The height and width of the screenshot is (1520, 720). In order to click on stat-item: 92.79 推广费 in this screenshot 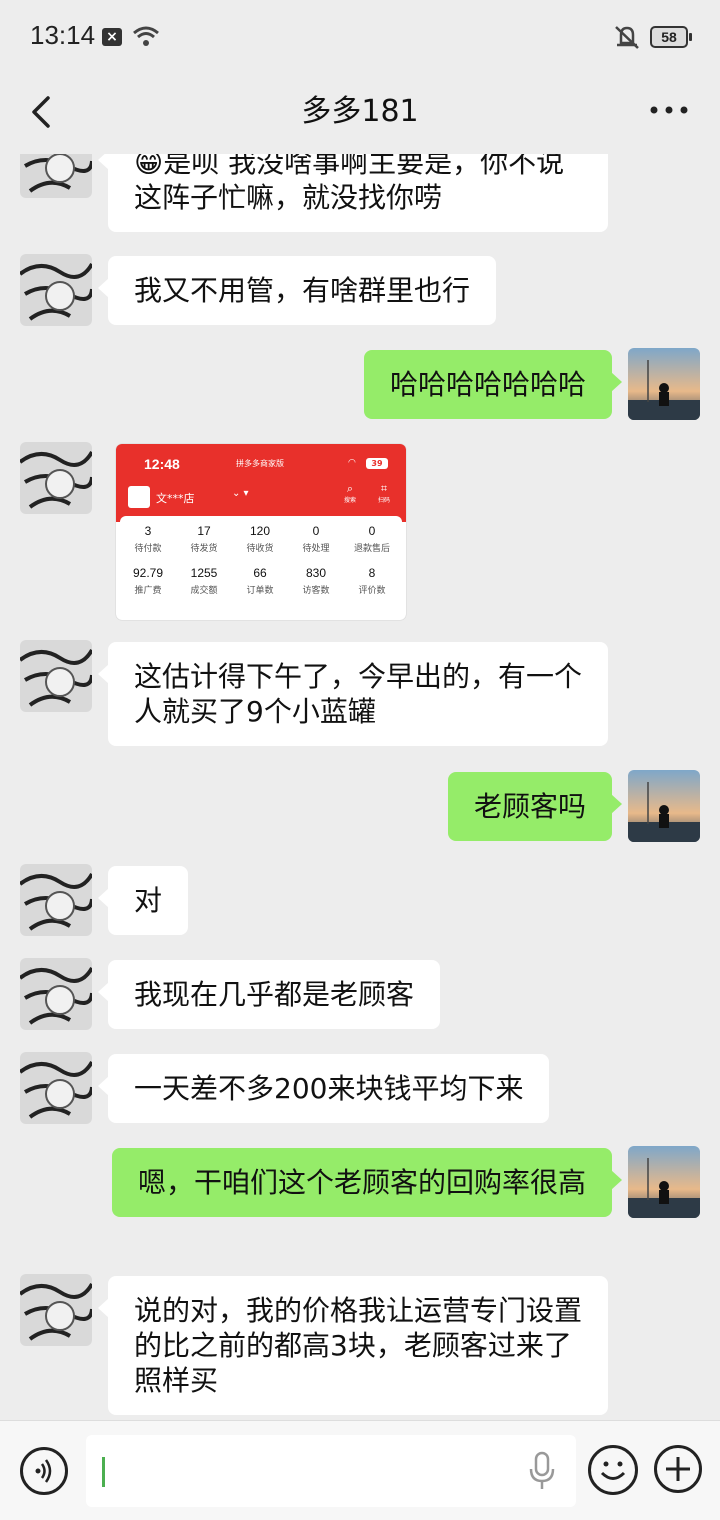, I will do `click(148, 581)`.